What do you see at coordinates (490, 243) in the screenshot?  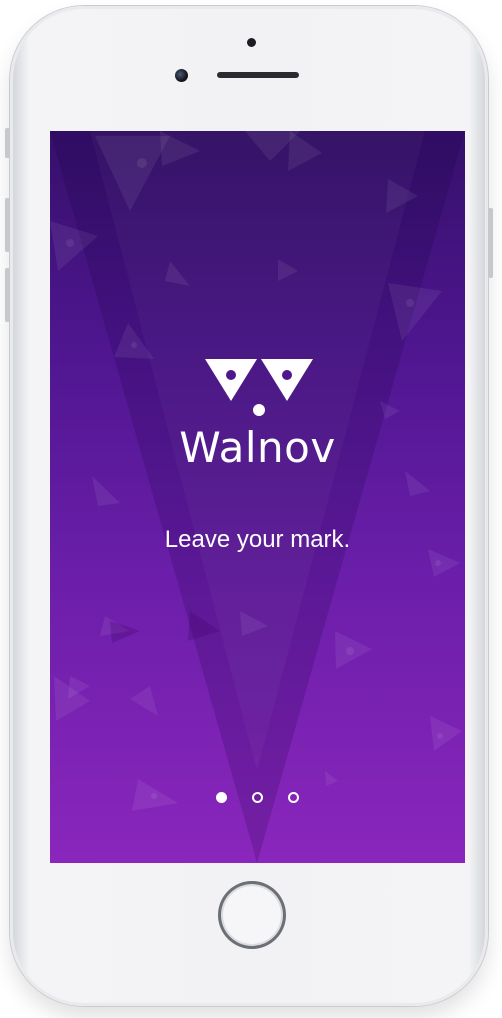 I see `power-button` at bounding box center [490, 243].